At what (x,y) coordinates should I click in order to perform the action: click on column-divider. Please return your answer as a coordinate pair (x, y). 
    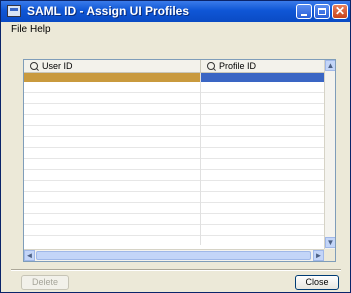
    Looking at the image, I should click on (200, 159).